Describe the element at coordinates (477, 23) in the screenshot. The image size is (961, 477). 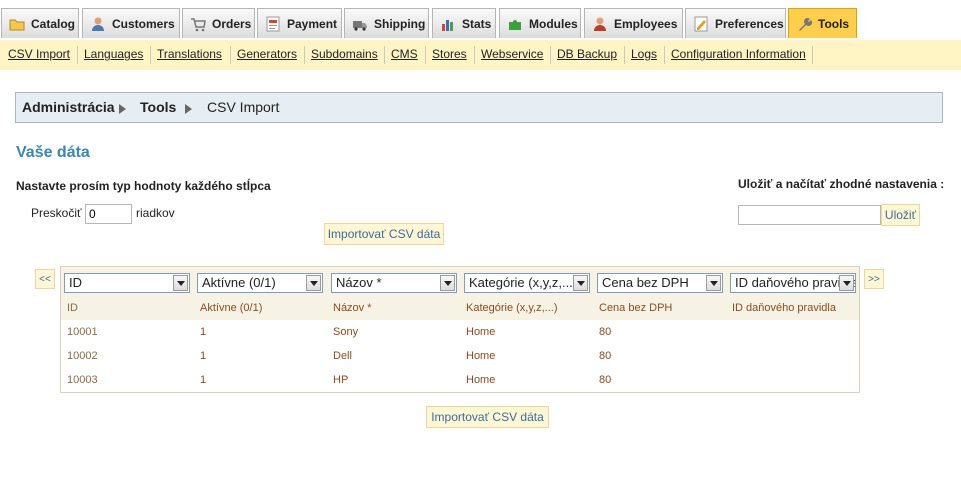
I see `tab-label: Stats` at that location.